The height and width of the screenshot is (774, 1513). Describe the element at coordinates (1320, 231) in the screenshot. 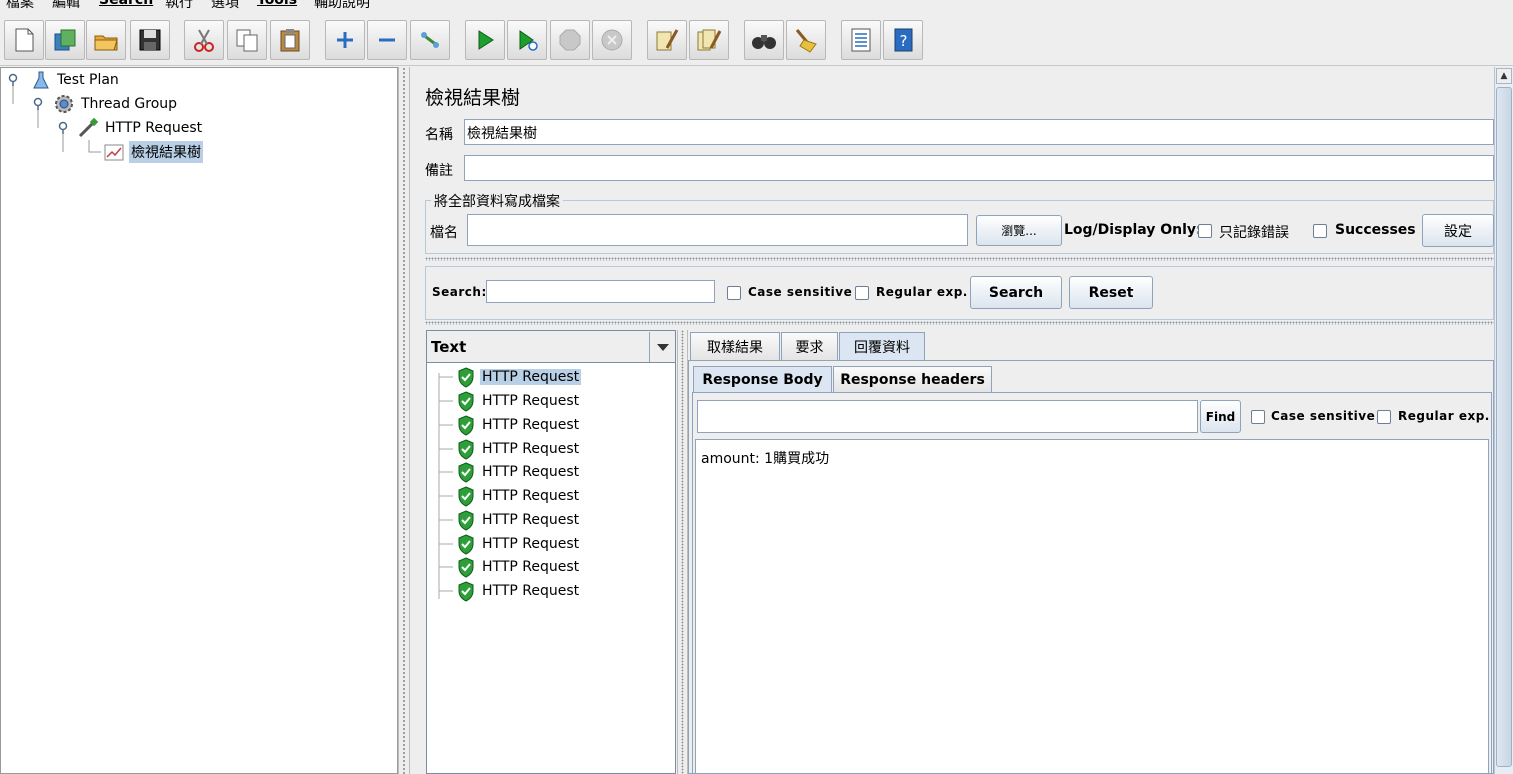

I see `successes-checkbox` at that location.